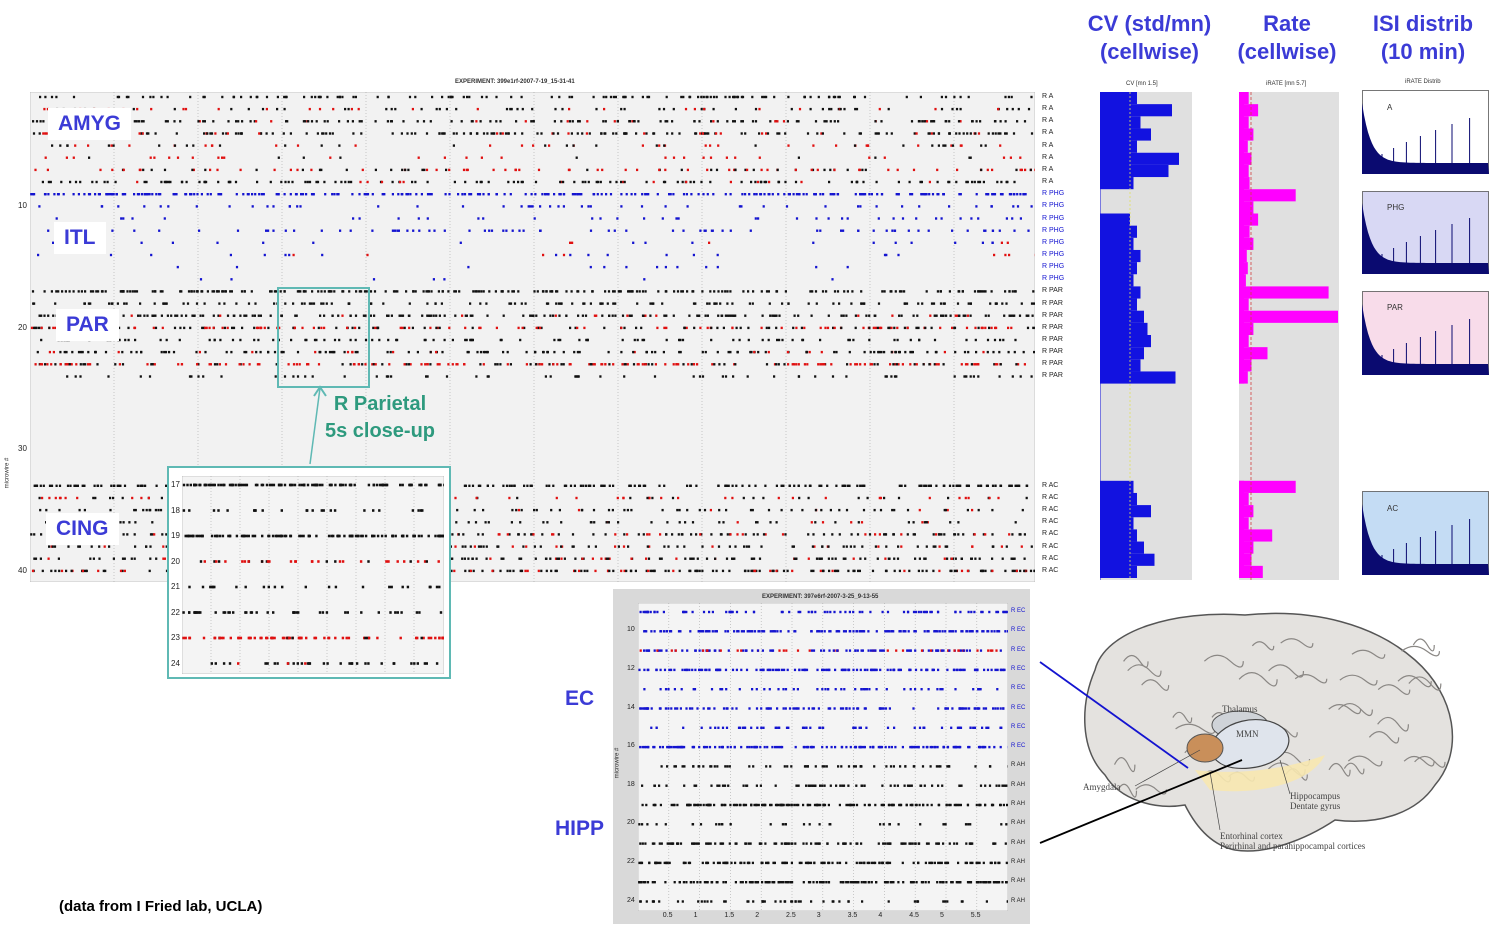 This screenshot has width=1503, height=938. I want to click on hipp-x-tick: 3.5, so click(852, 915).